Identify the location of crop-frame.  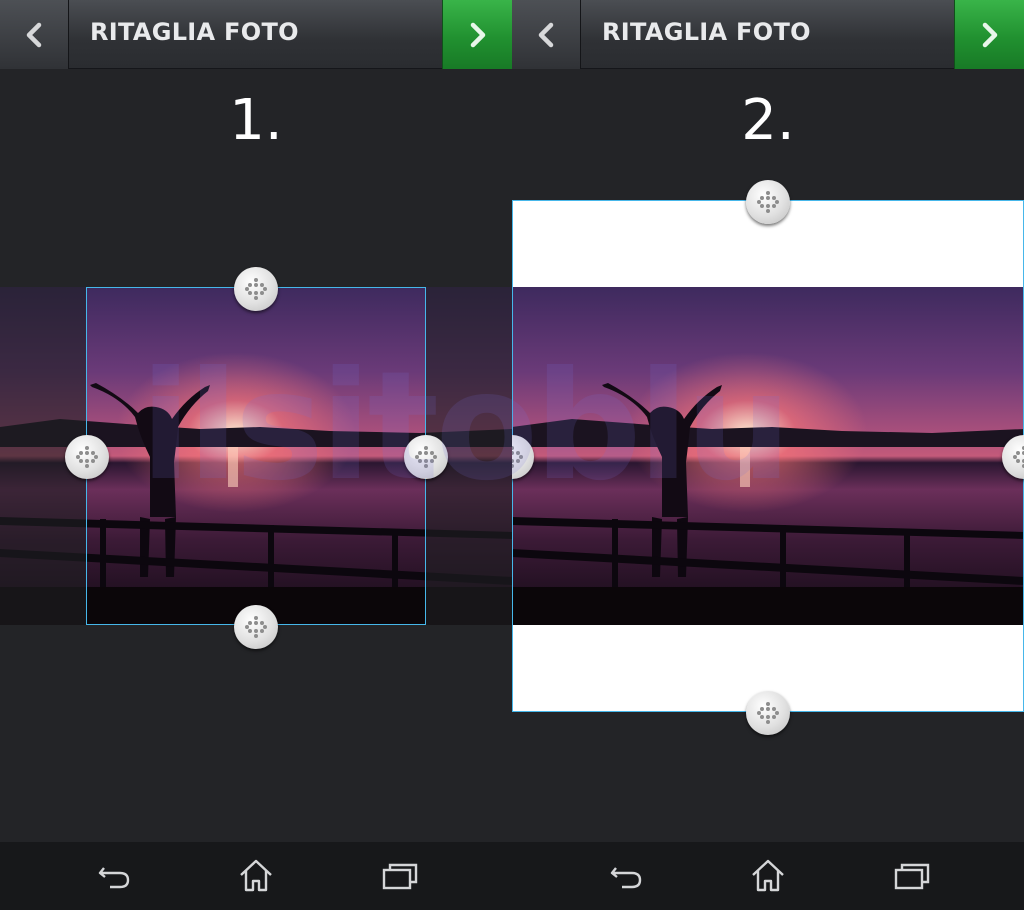
(256, 456).